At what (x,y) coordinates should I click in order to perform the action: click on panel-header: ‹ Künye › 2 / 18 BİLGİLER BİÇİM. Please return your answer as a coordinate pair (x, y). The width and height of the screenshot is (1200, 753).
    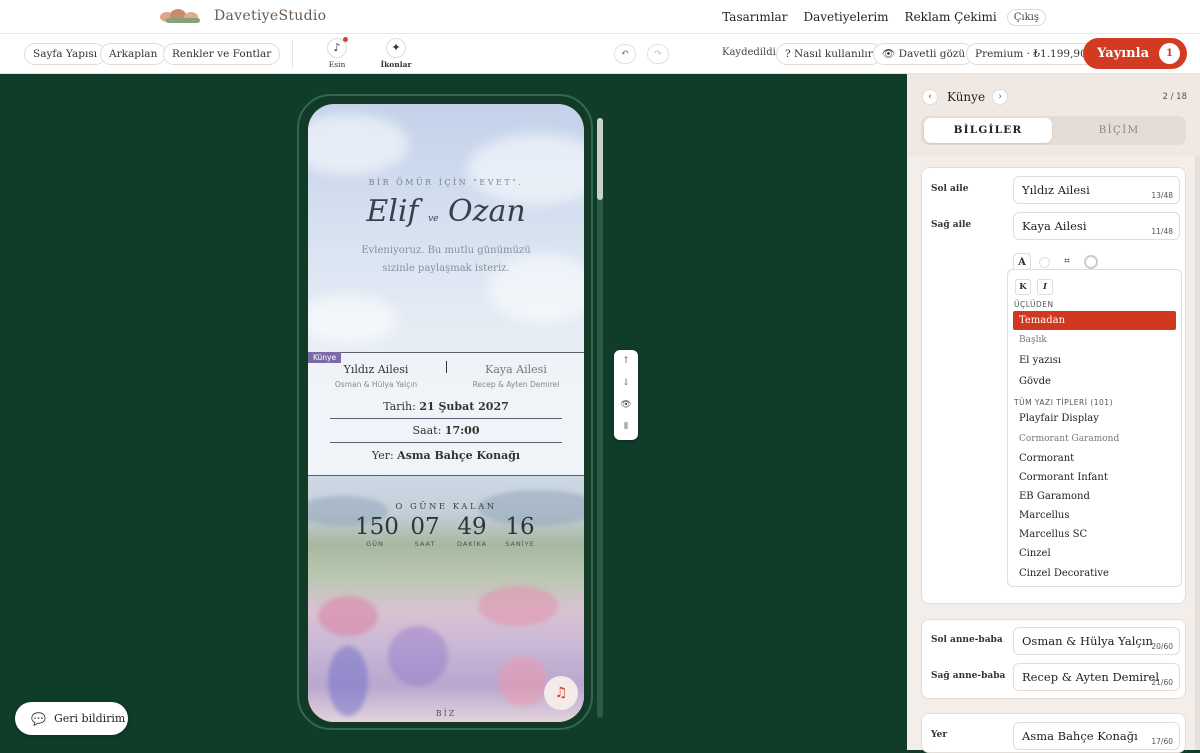
    Looking at the image, I should click on (1053, 115).